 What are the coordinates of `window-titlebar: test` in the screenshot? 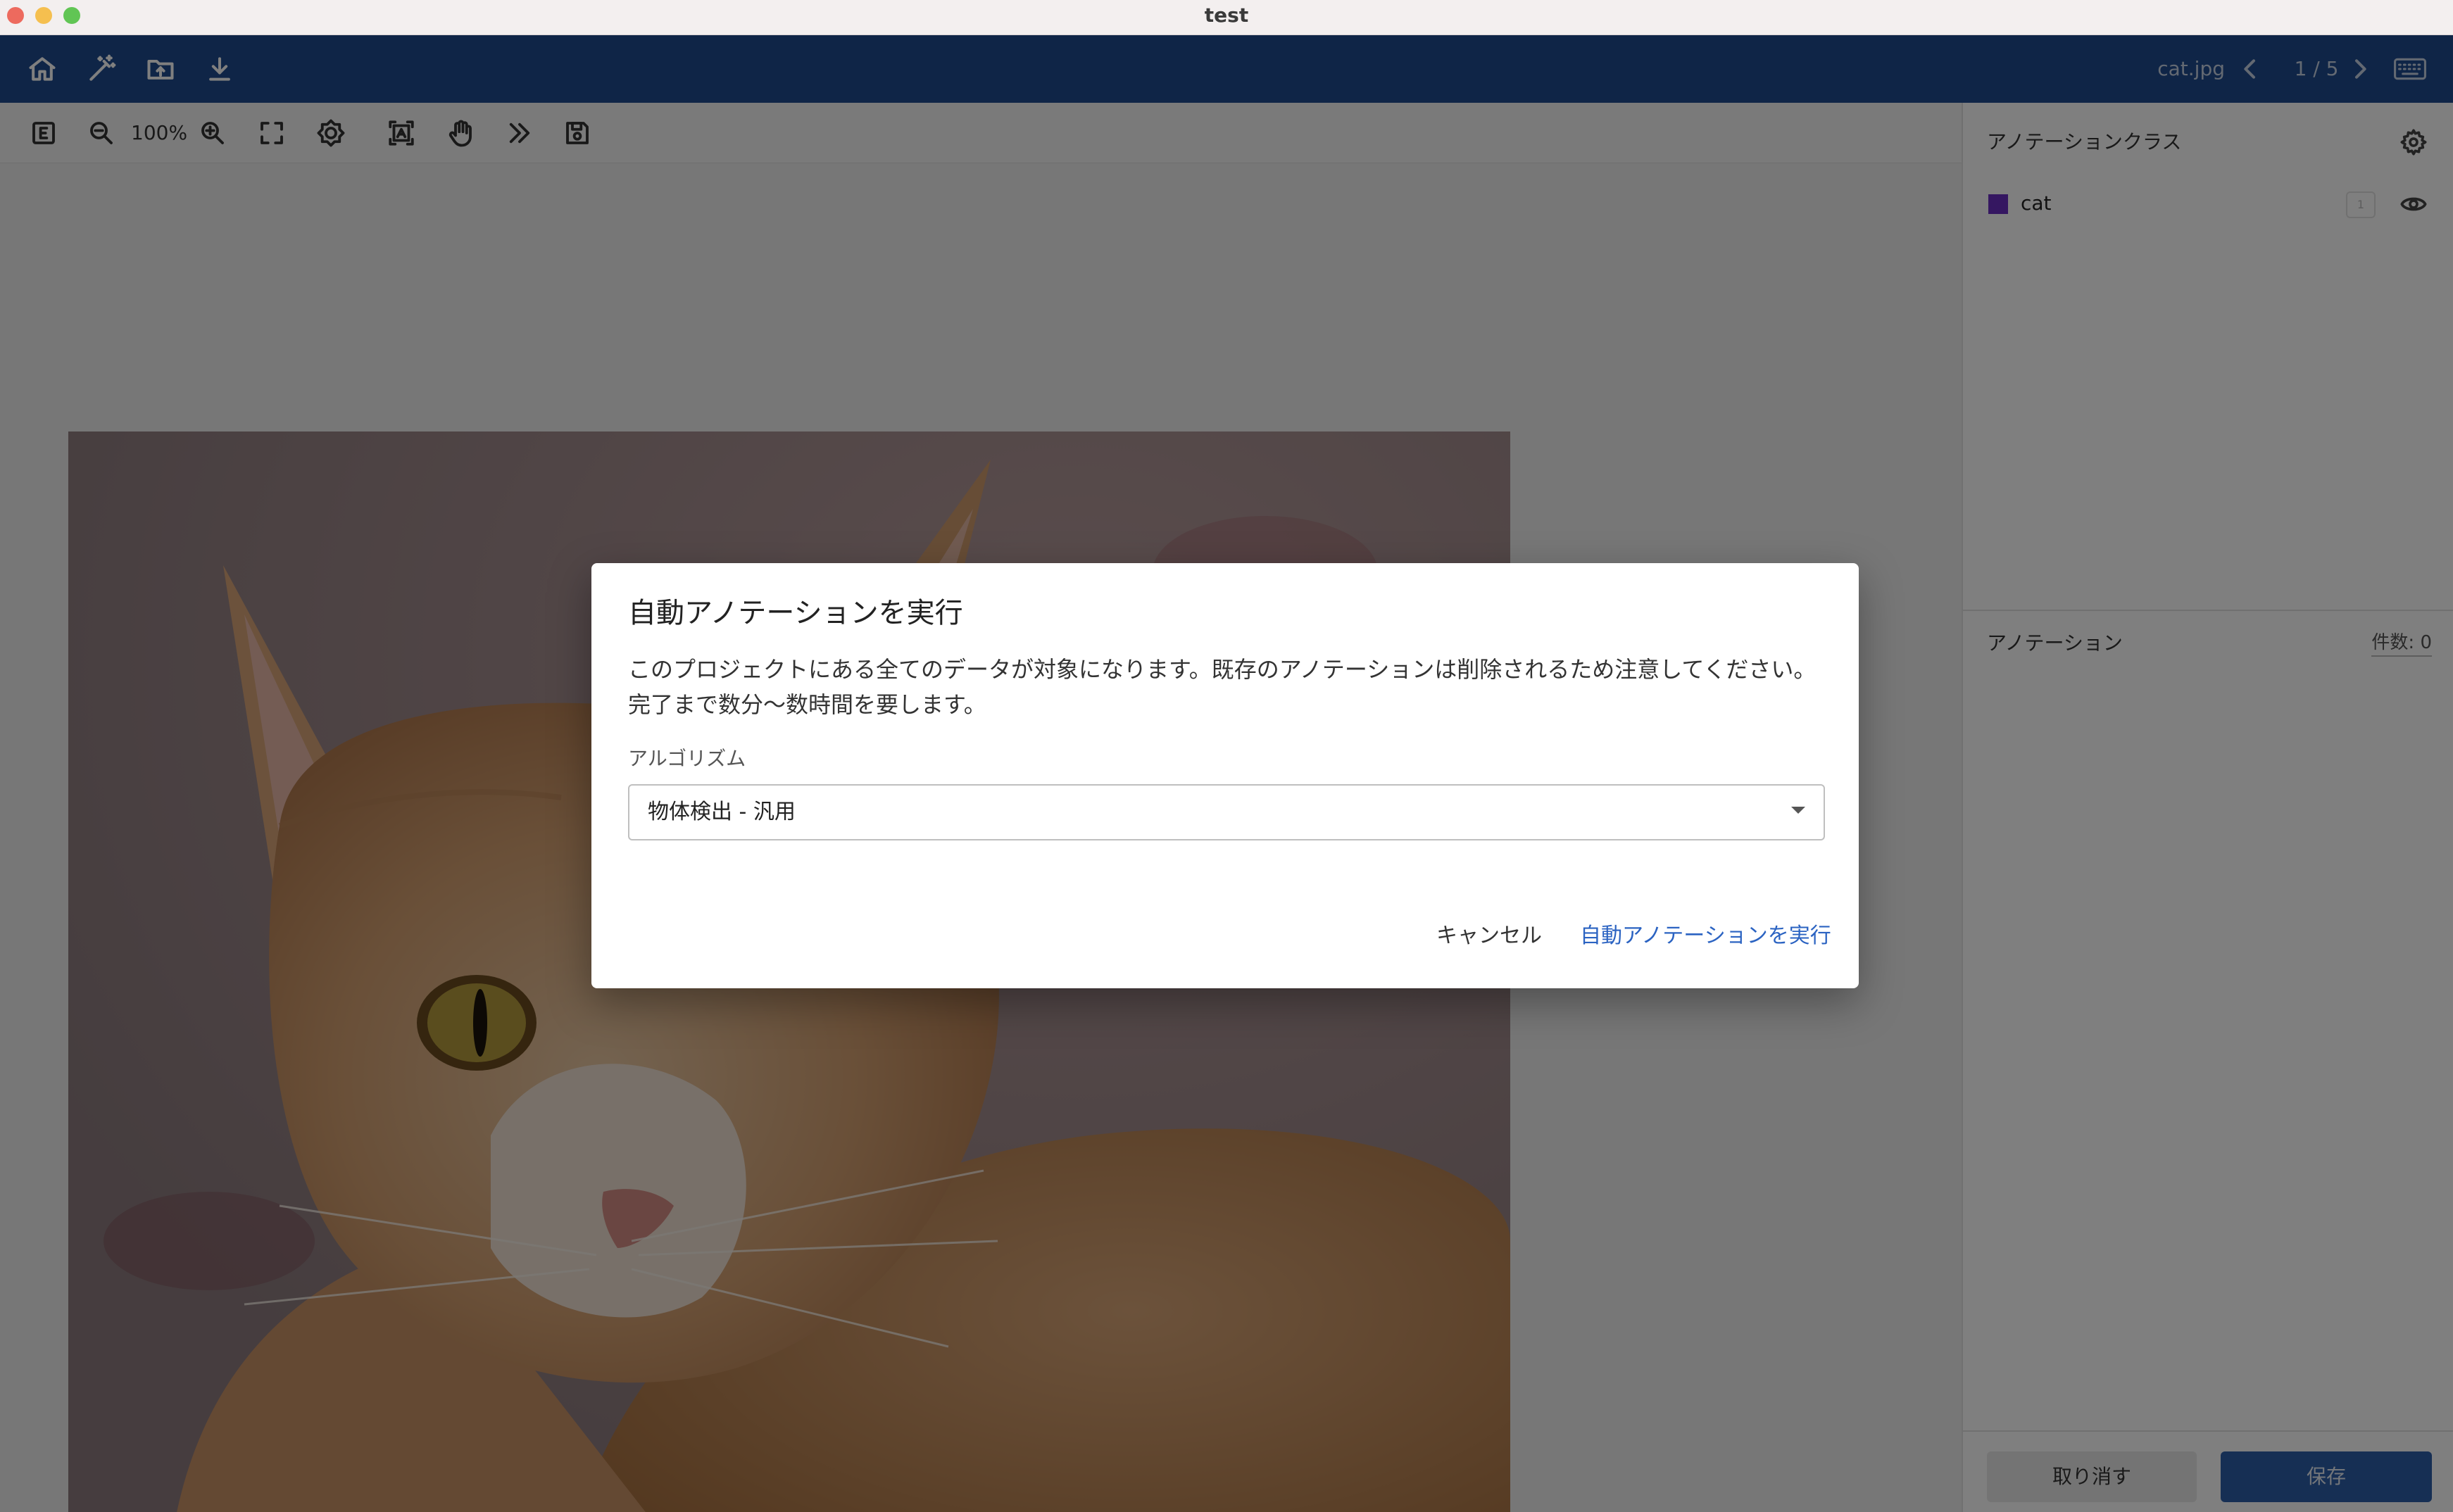 It's located at (1226, 17).